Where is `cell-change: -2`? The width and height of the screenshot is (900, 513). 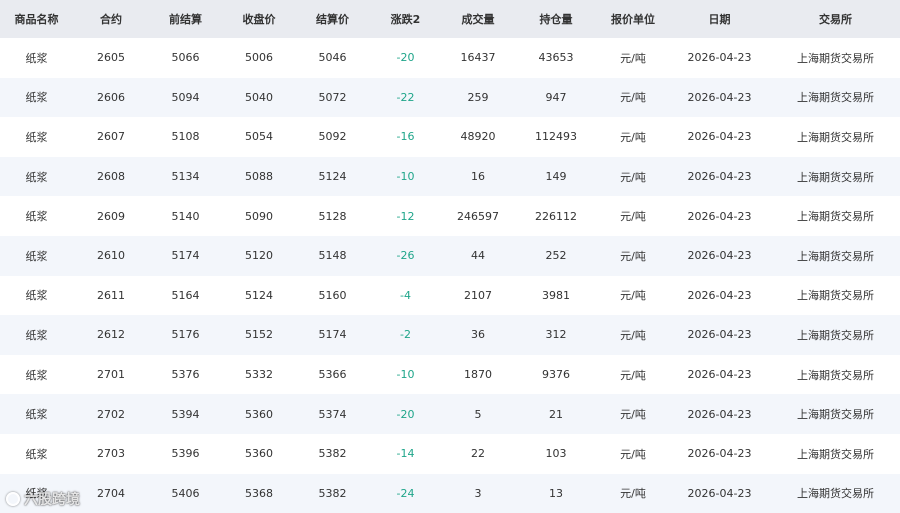
cell-change: -2 is located at coordinates (405, 335).